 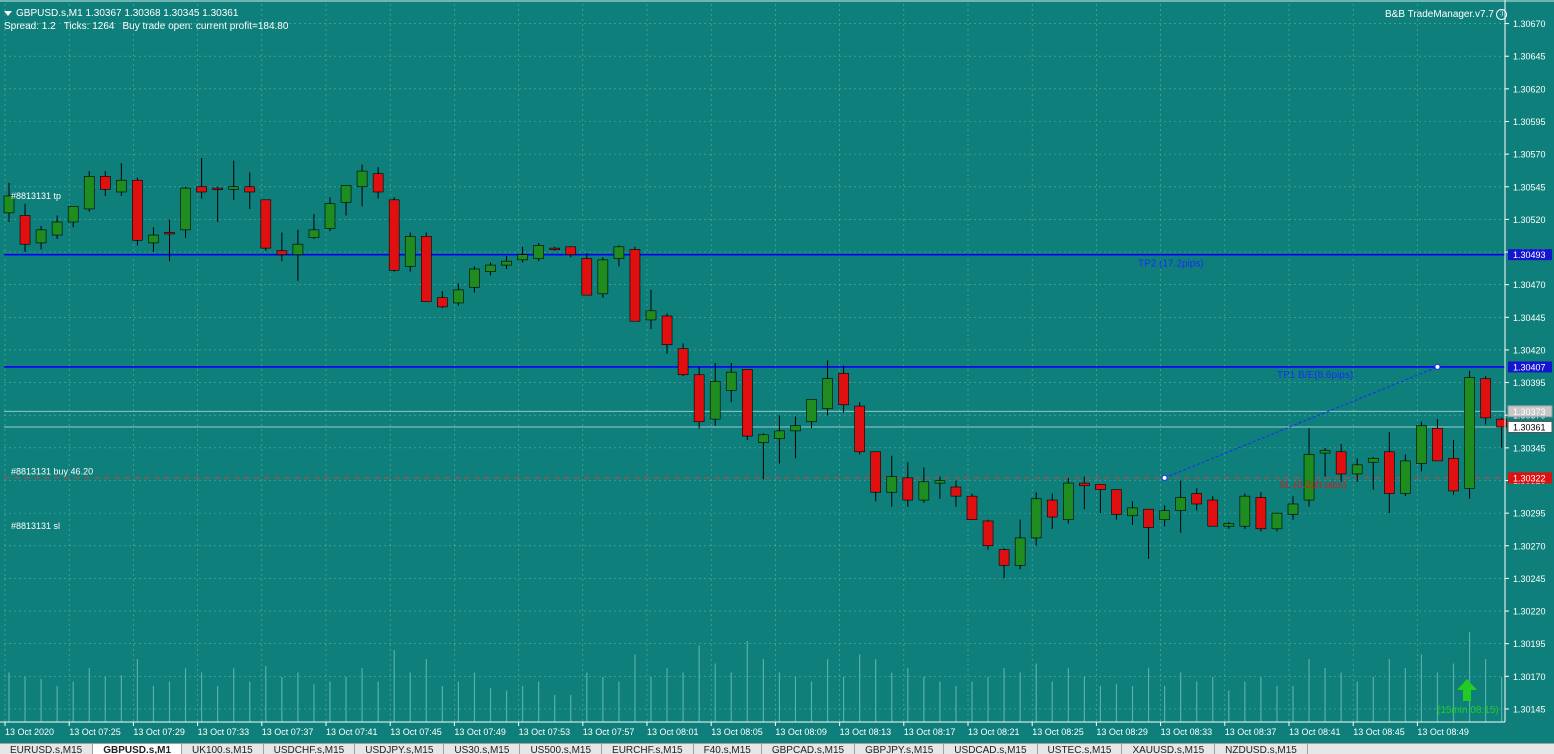 What do you see at coordinates (1529, 57) in the screenshot?
I see `y-tick-label: 1.30645` at bounding box center [1529, 57].